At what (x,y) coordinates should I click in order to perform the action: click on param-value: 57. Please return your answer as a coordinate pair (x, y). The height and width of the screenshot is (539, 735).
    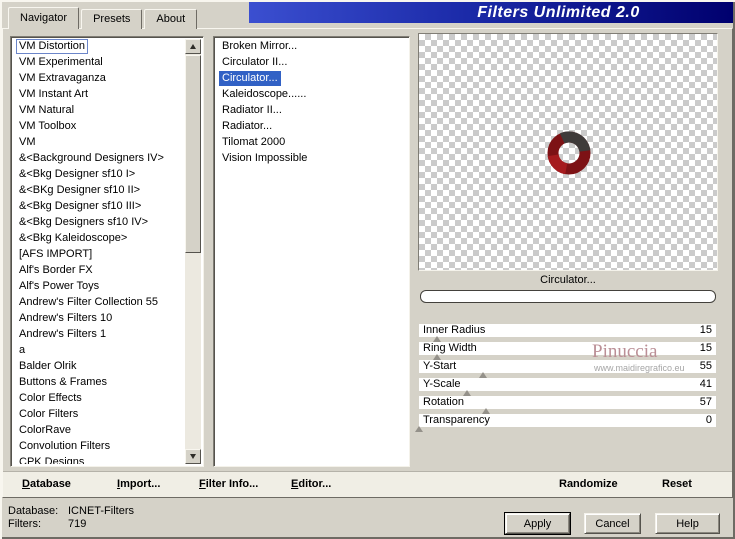
    Looking at the image, I should click on (705, 402).